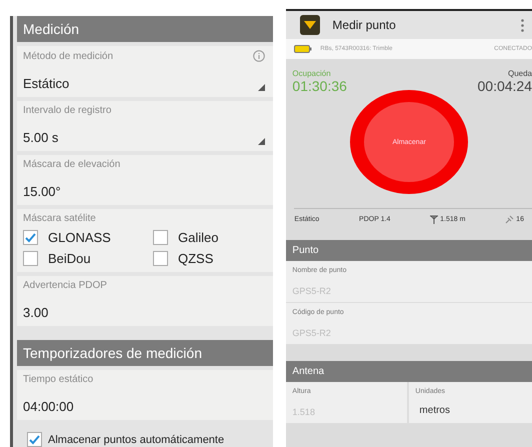 The width and height of the screenshot is (532, 447). I want to click on dropdown-field: Método de medición Estático, so click(145, 71).